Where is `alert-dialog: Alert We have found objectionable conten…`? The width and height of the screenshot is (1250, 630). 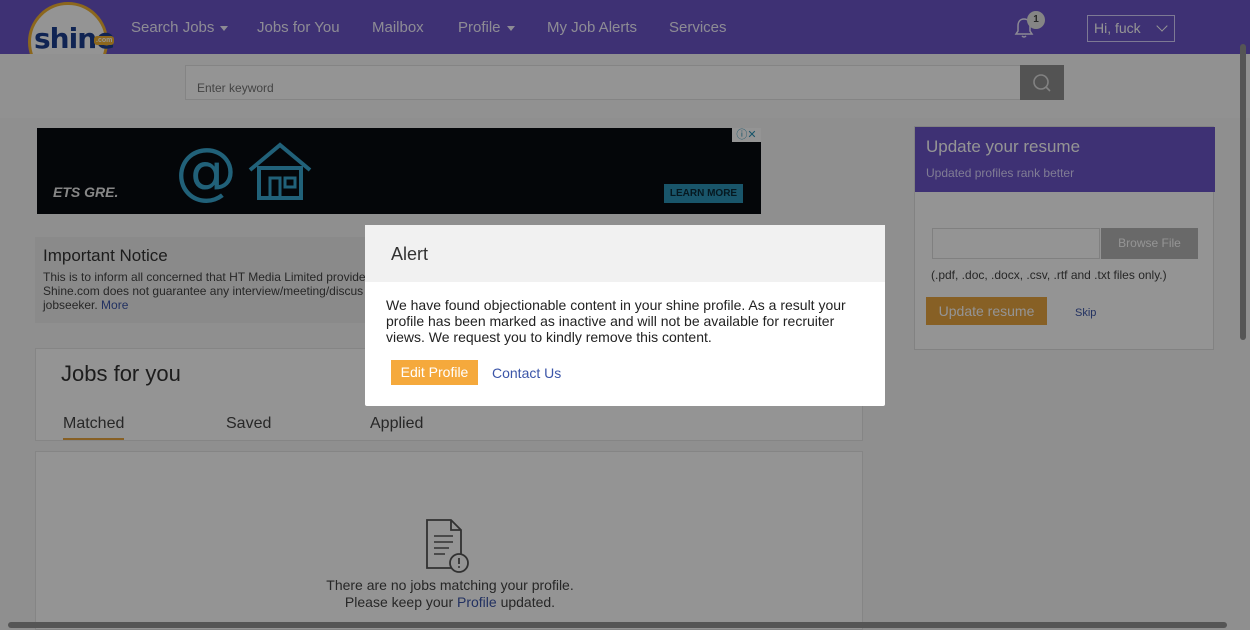 alert-dialog: Alert We have found objectionable conten… is located at coordinates (625, 315).